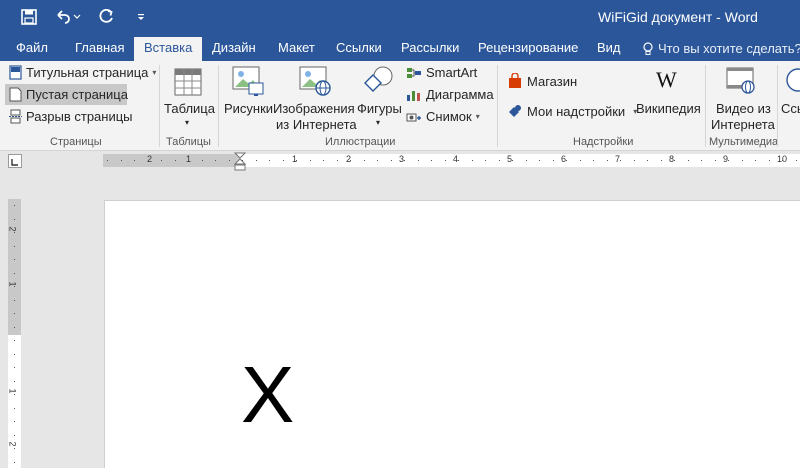 The height and width of the screenshot is (468, 800). I want to click on page-break-icon, so click(15, 116).